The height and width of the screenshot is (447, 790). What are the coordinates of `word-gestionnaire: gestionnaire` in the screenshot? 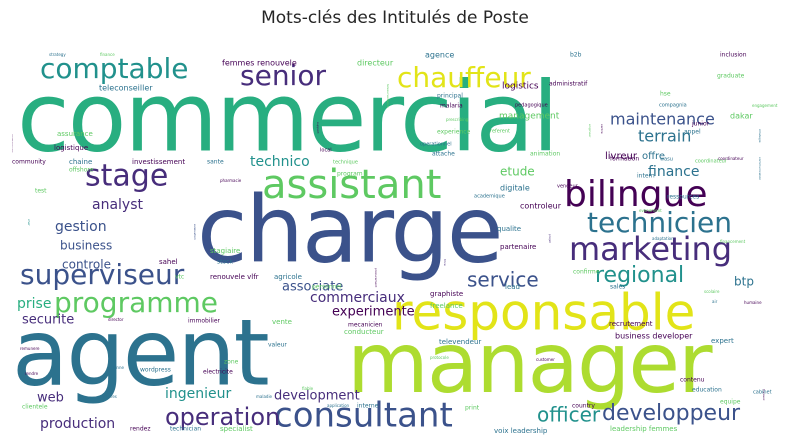 It's located at (13, 143).